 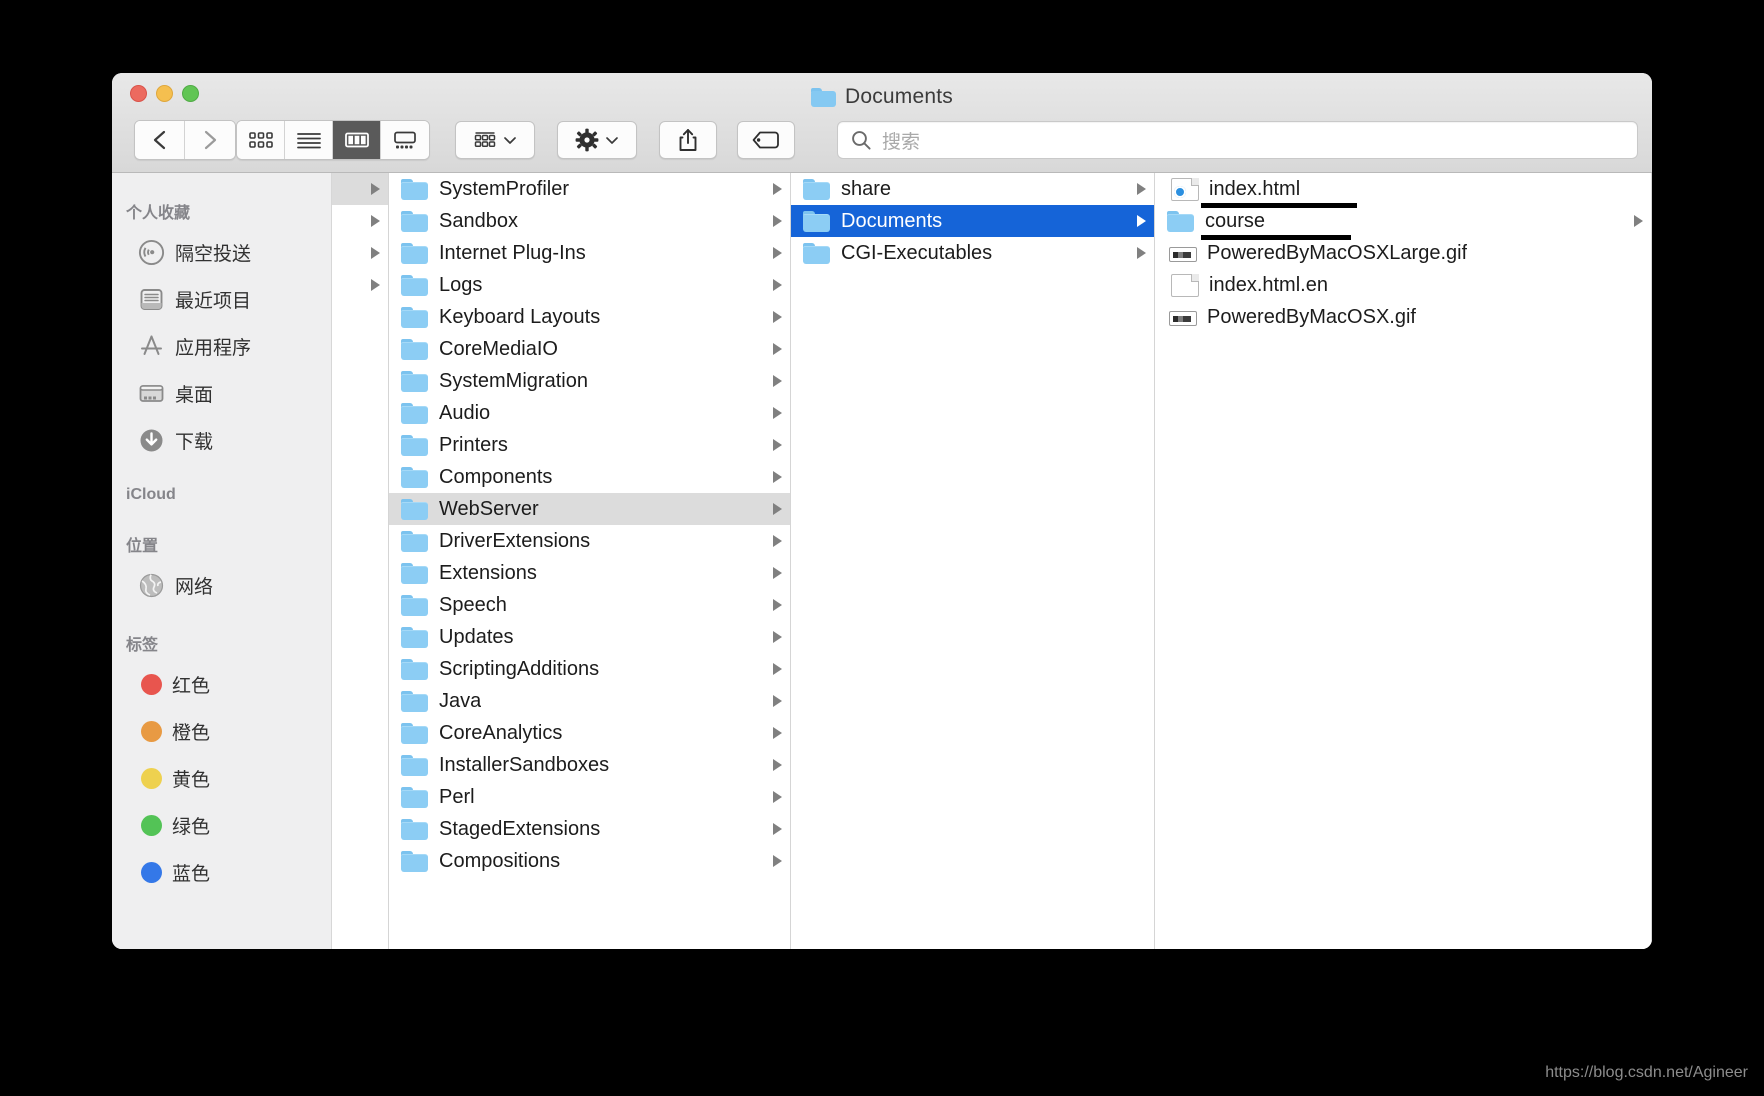 I want to click on share-button, so click(x=688, y=140).